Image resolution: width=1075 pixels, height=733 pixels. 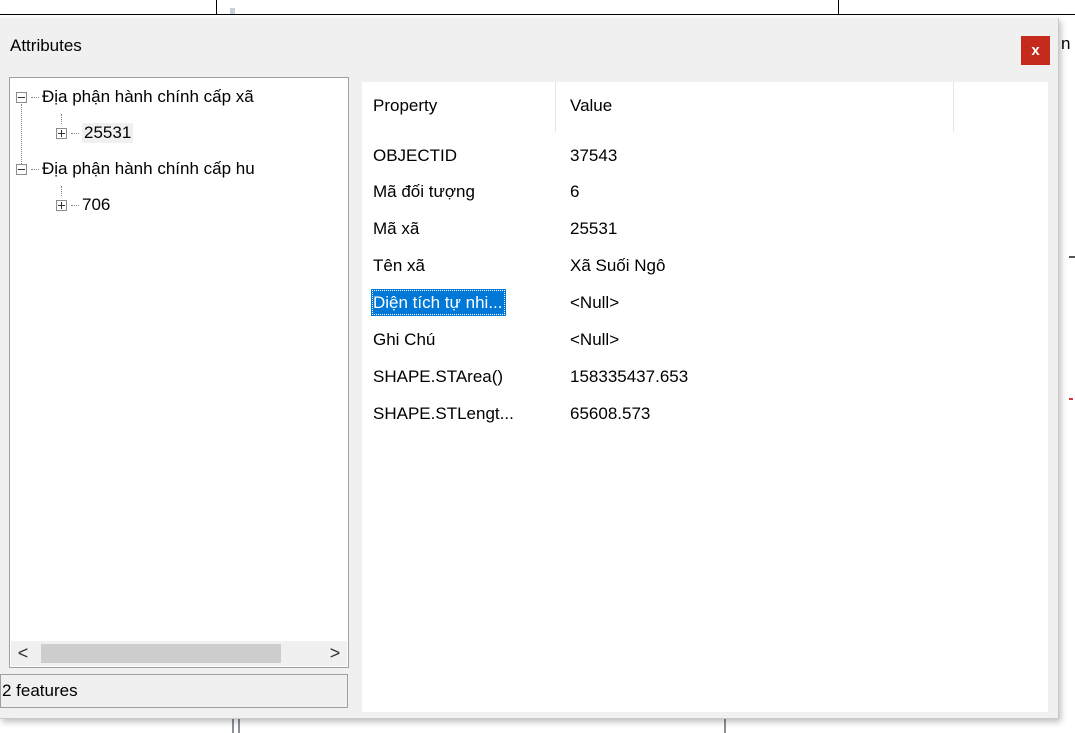 I want to click on tree-node-label: Địa phận hành chính cấp hu, so click(x=148, y=168).